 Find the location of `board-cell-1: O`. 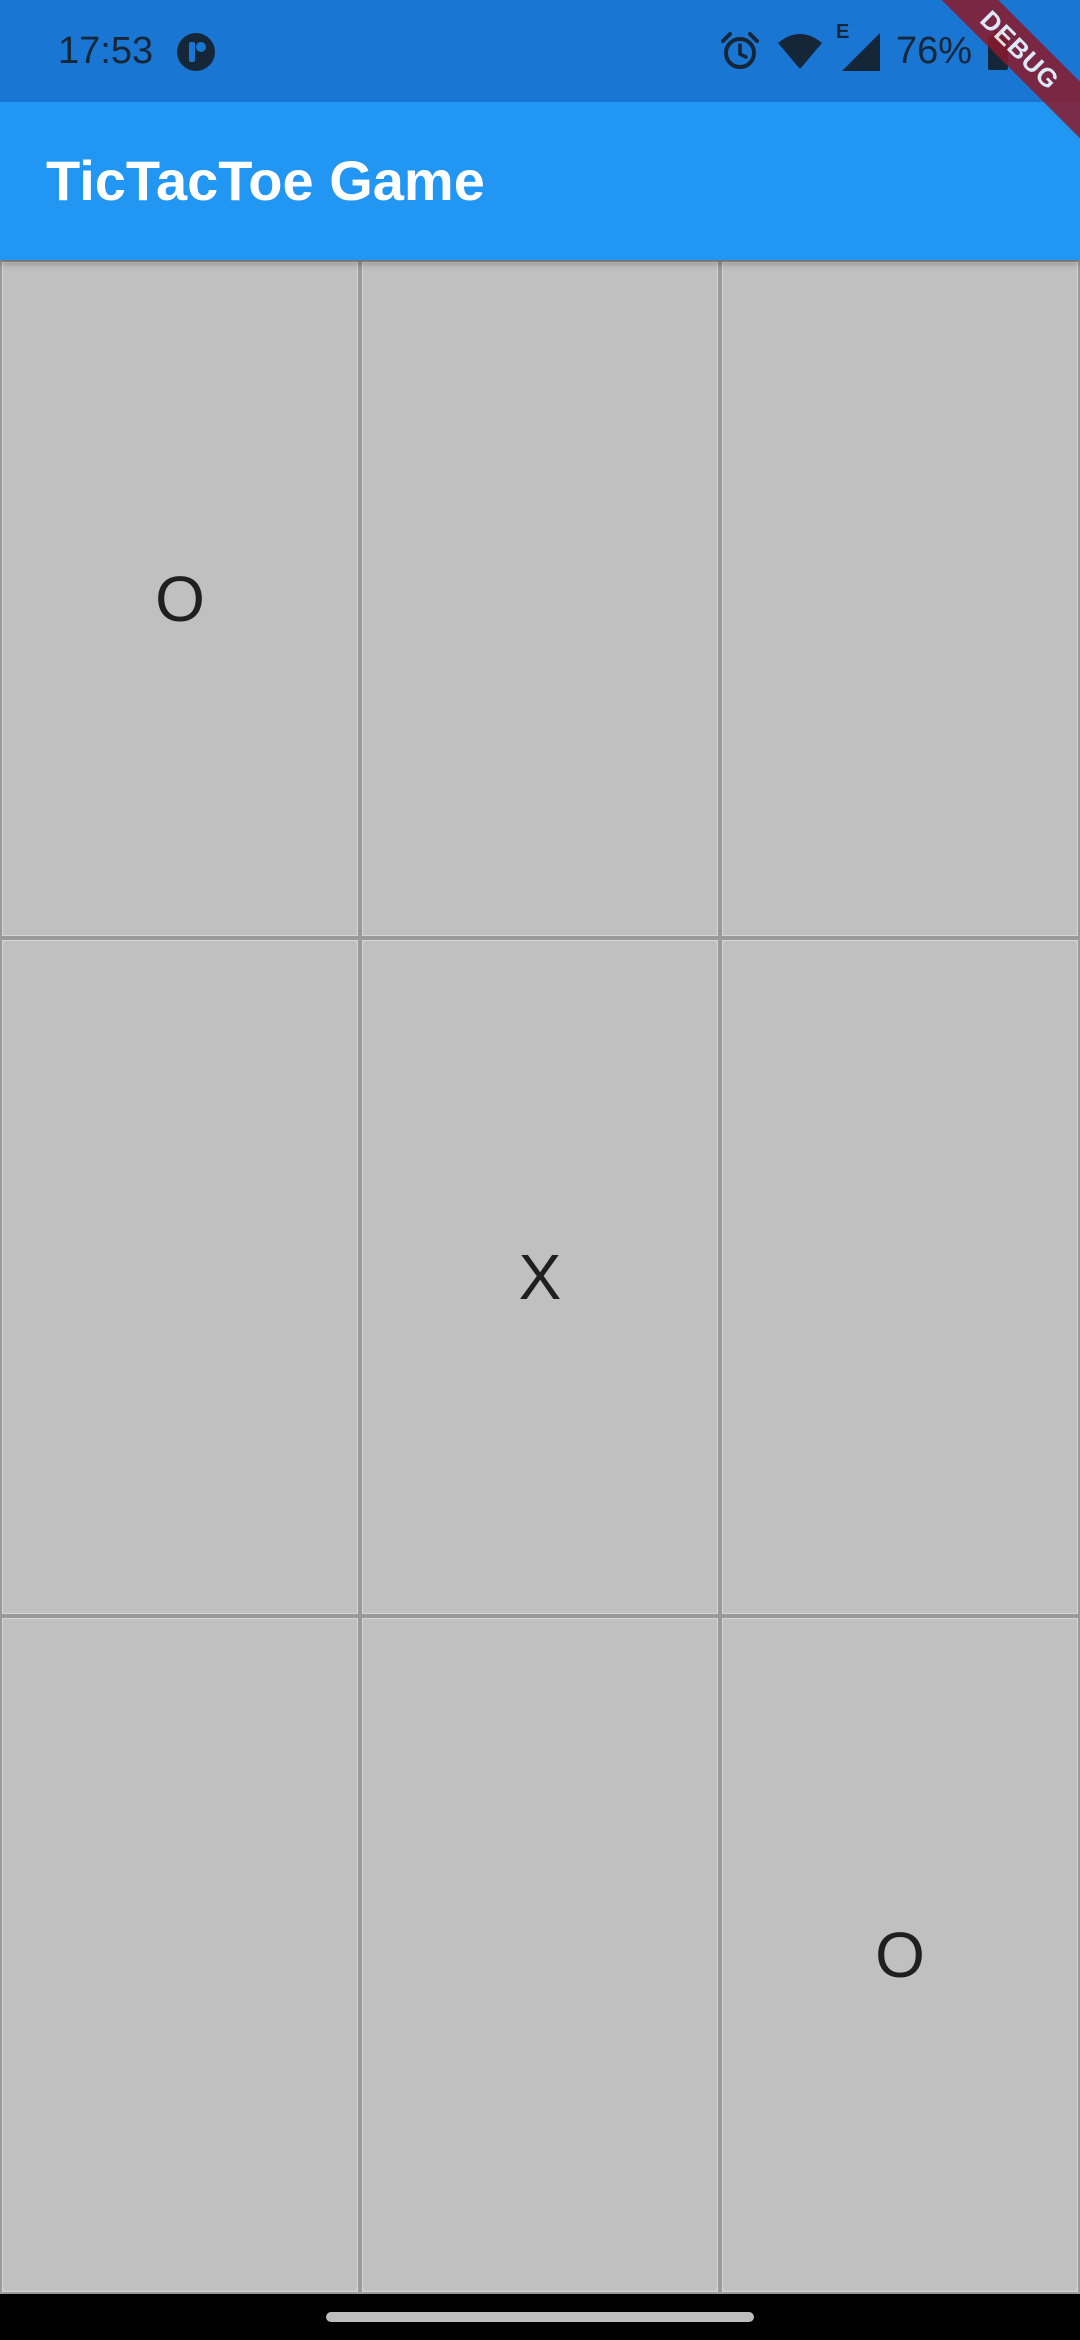

board-cell-1: O is located at coordinates (180, 599).